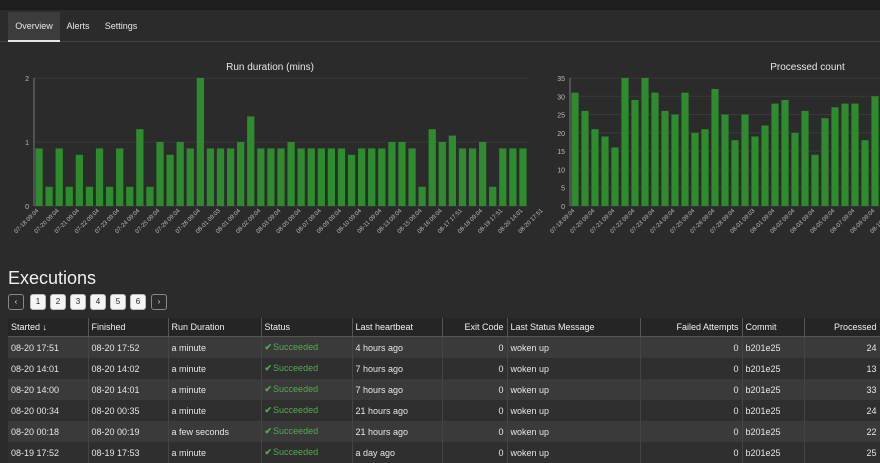 This screenshot has height=463, width=880. I want to click on cell-finished: 08-20 00:19, so click(128, 431).